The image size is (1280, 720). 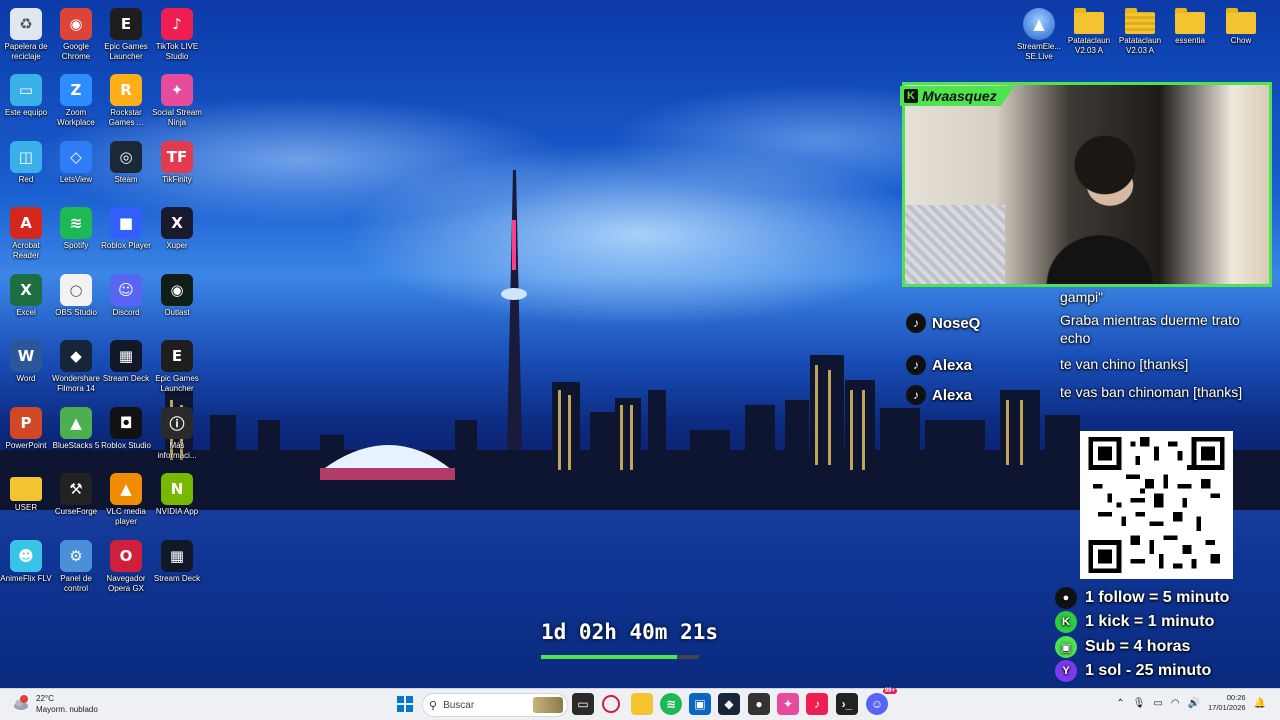 I want to click on desktop-icon-label: Wondershare Filmora 14, so click(x=76, y=383).